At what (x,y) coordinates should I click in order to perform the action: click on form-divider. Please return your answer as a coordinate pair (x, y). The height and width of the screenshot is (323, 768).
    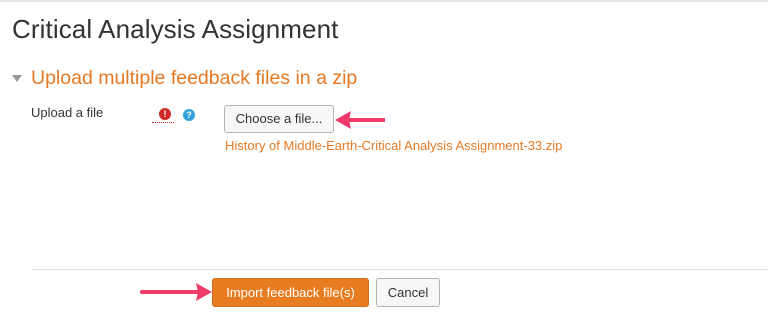
    Looking at the image, I should click on (399, 269).